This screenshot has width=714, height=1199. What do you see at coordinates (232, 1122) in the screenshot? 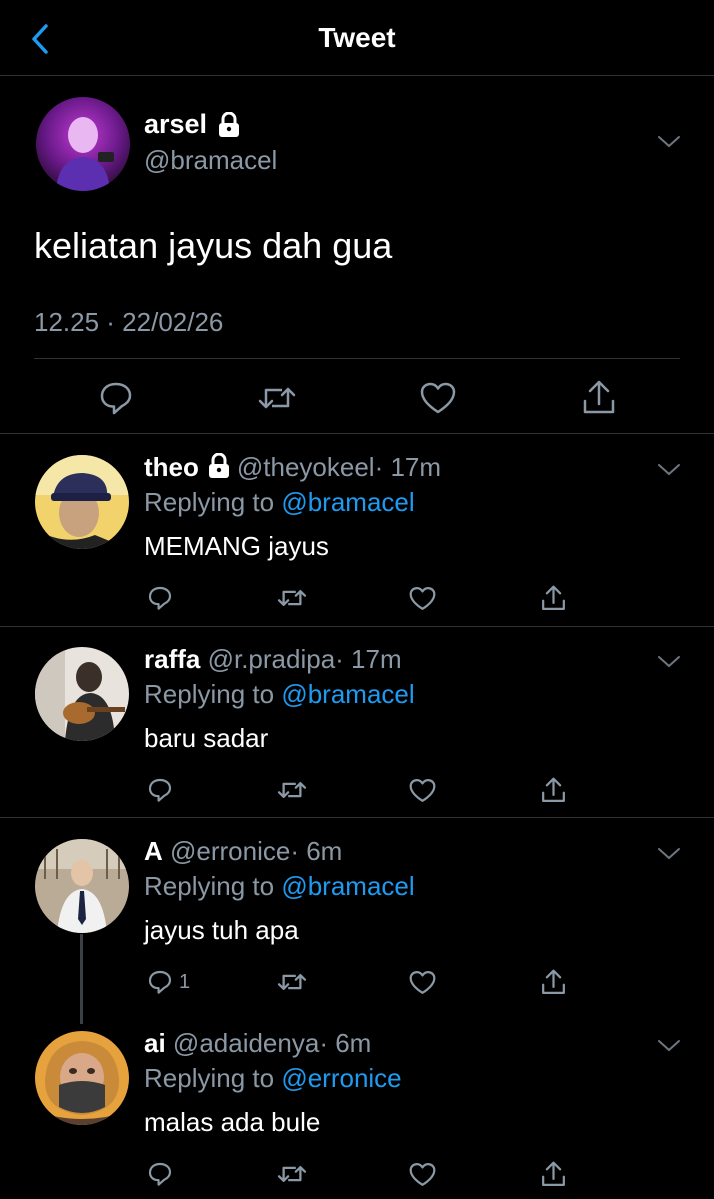
I see `reply-text: malas ada bule` at bounding box center [232, 1122].